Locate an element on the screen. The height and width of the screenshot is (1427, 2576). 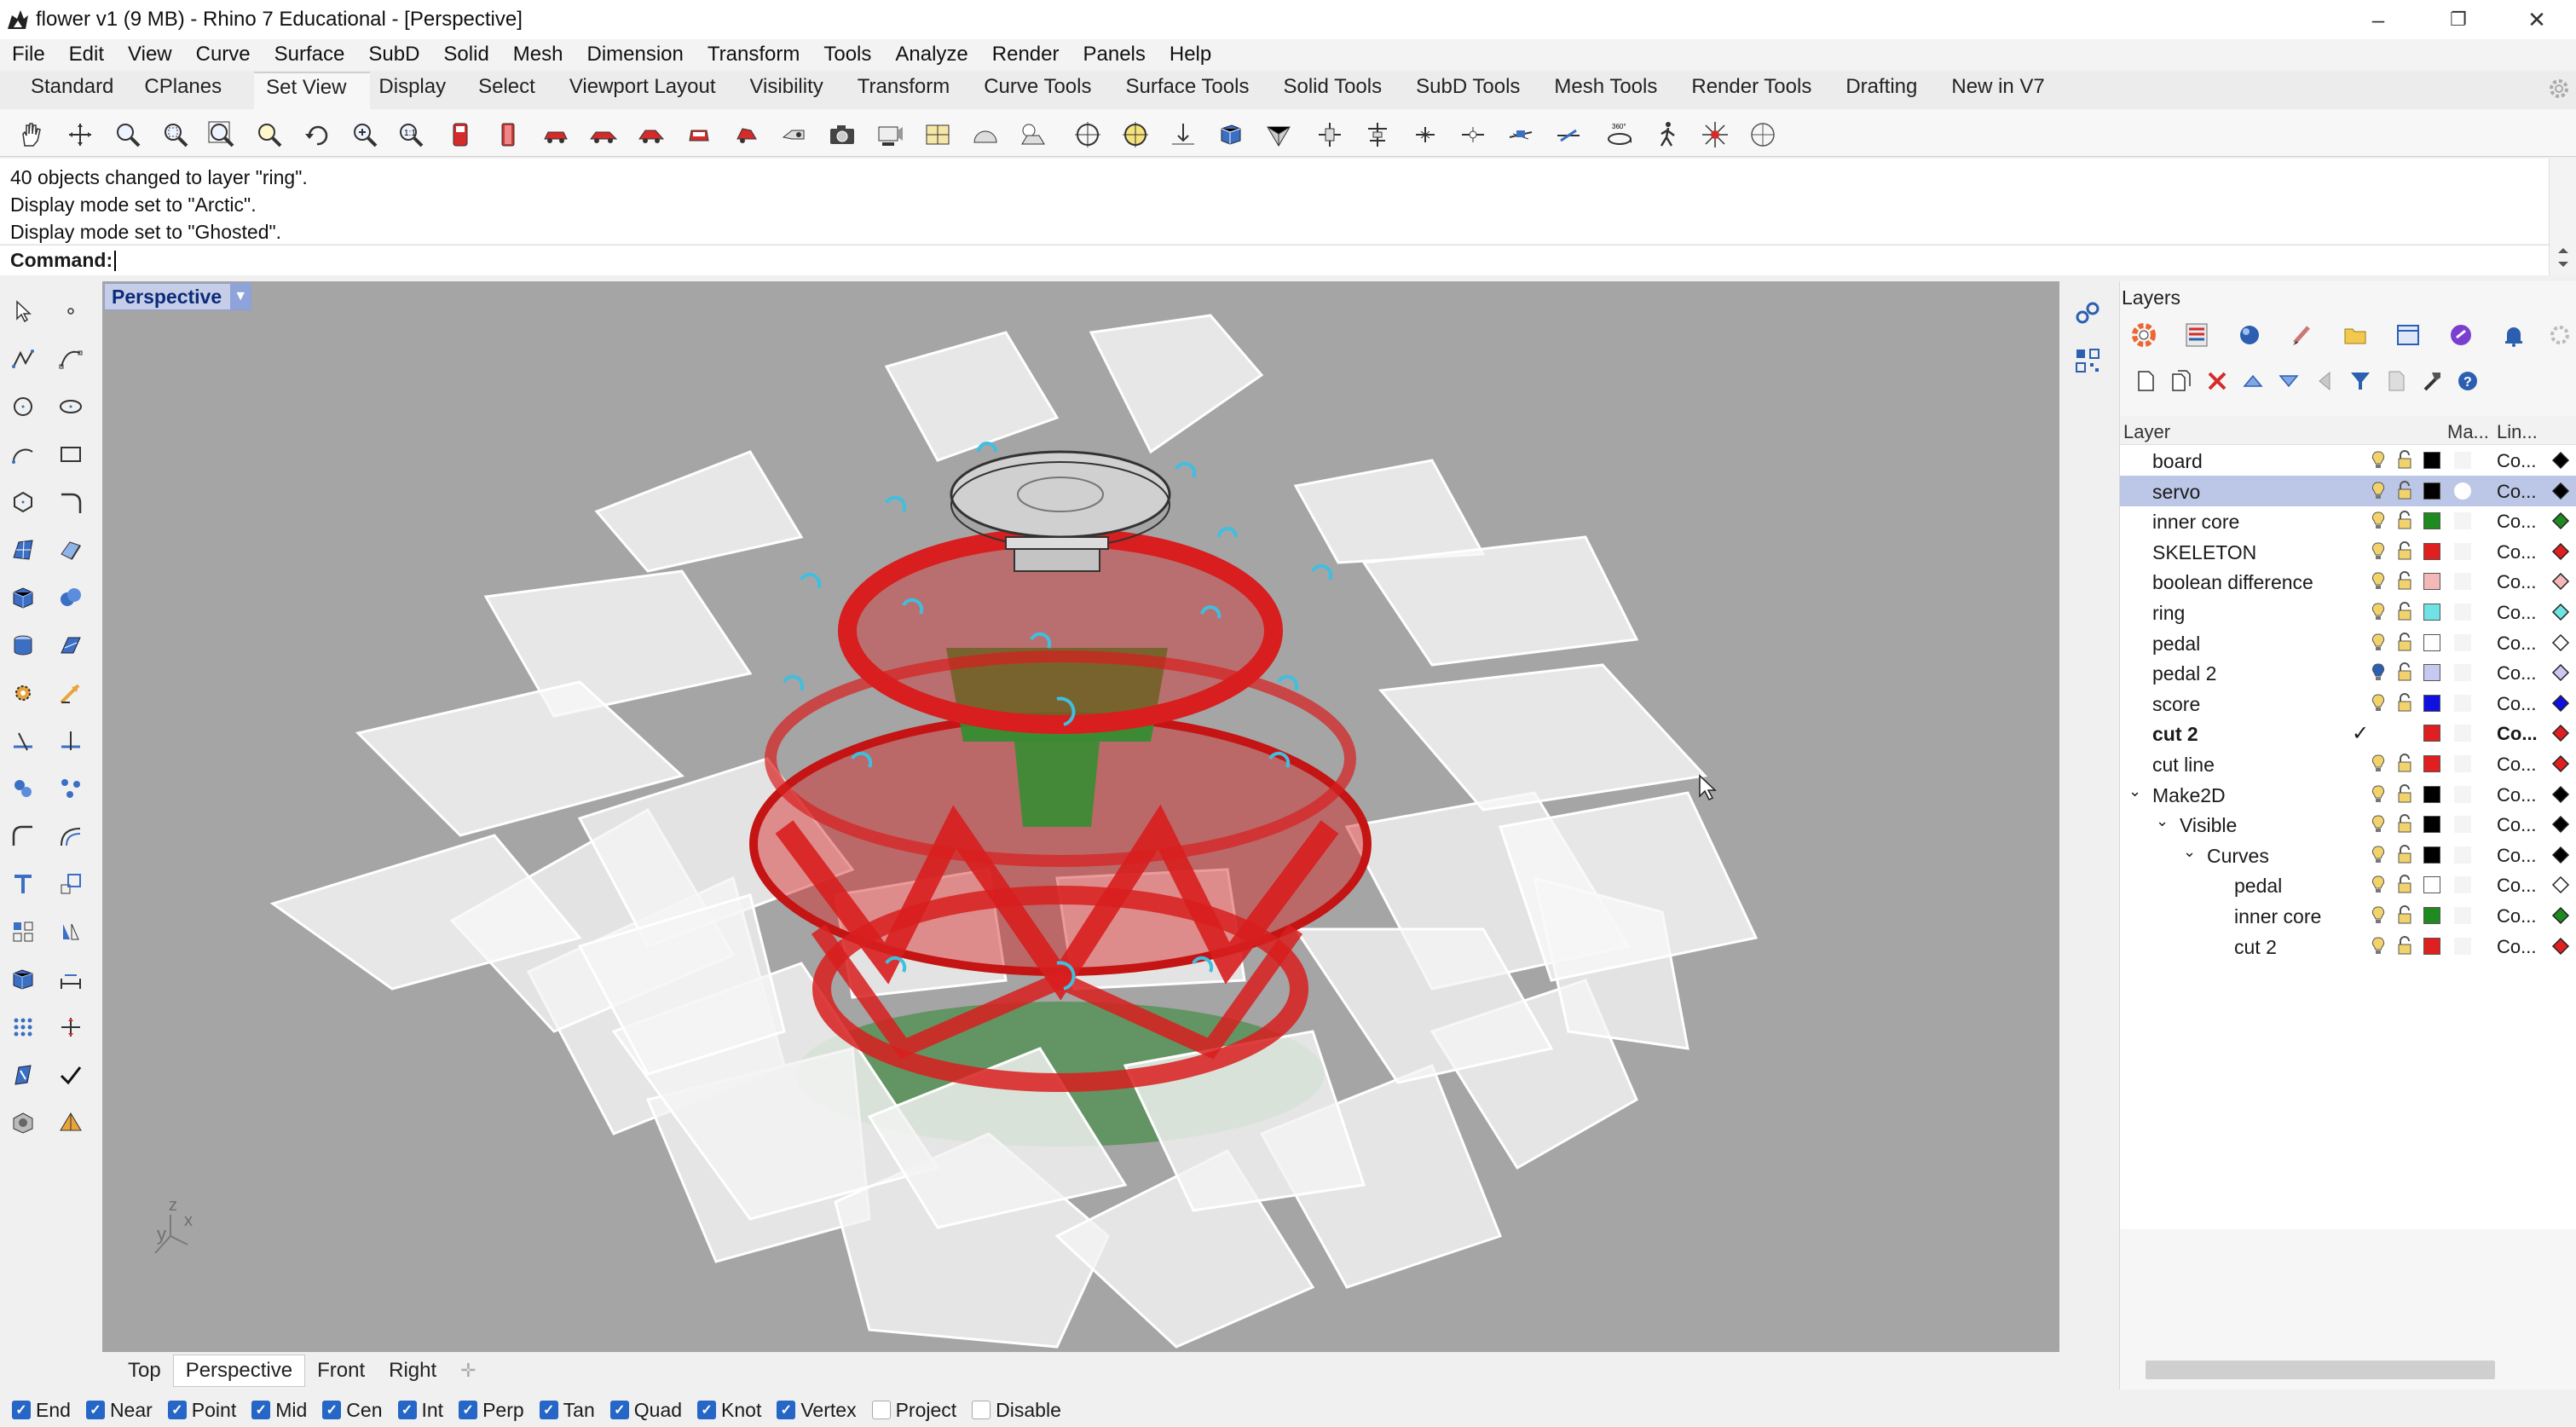
rectangle-icon is located at coordinates (70, 455).